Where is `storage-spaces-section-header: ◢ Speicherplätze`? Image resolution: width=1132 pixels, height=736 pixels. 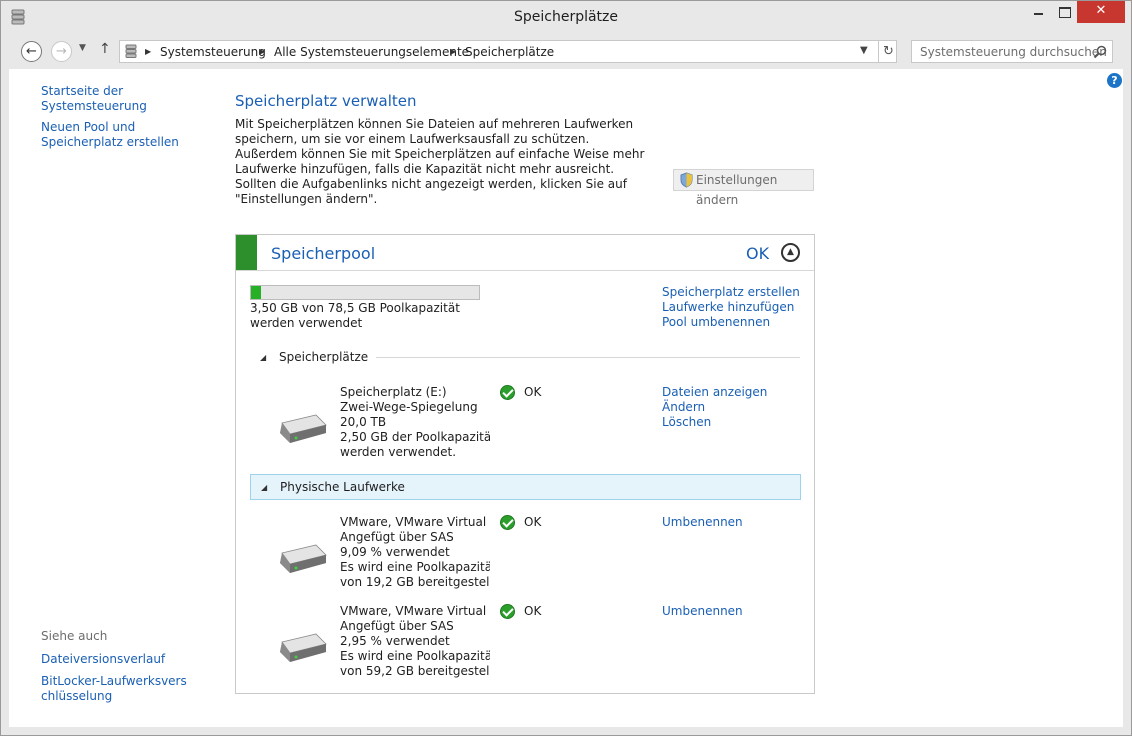 storage-spaces-section-header: ◢ Speicherplätze is located at coordinates (525, 358).